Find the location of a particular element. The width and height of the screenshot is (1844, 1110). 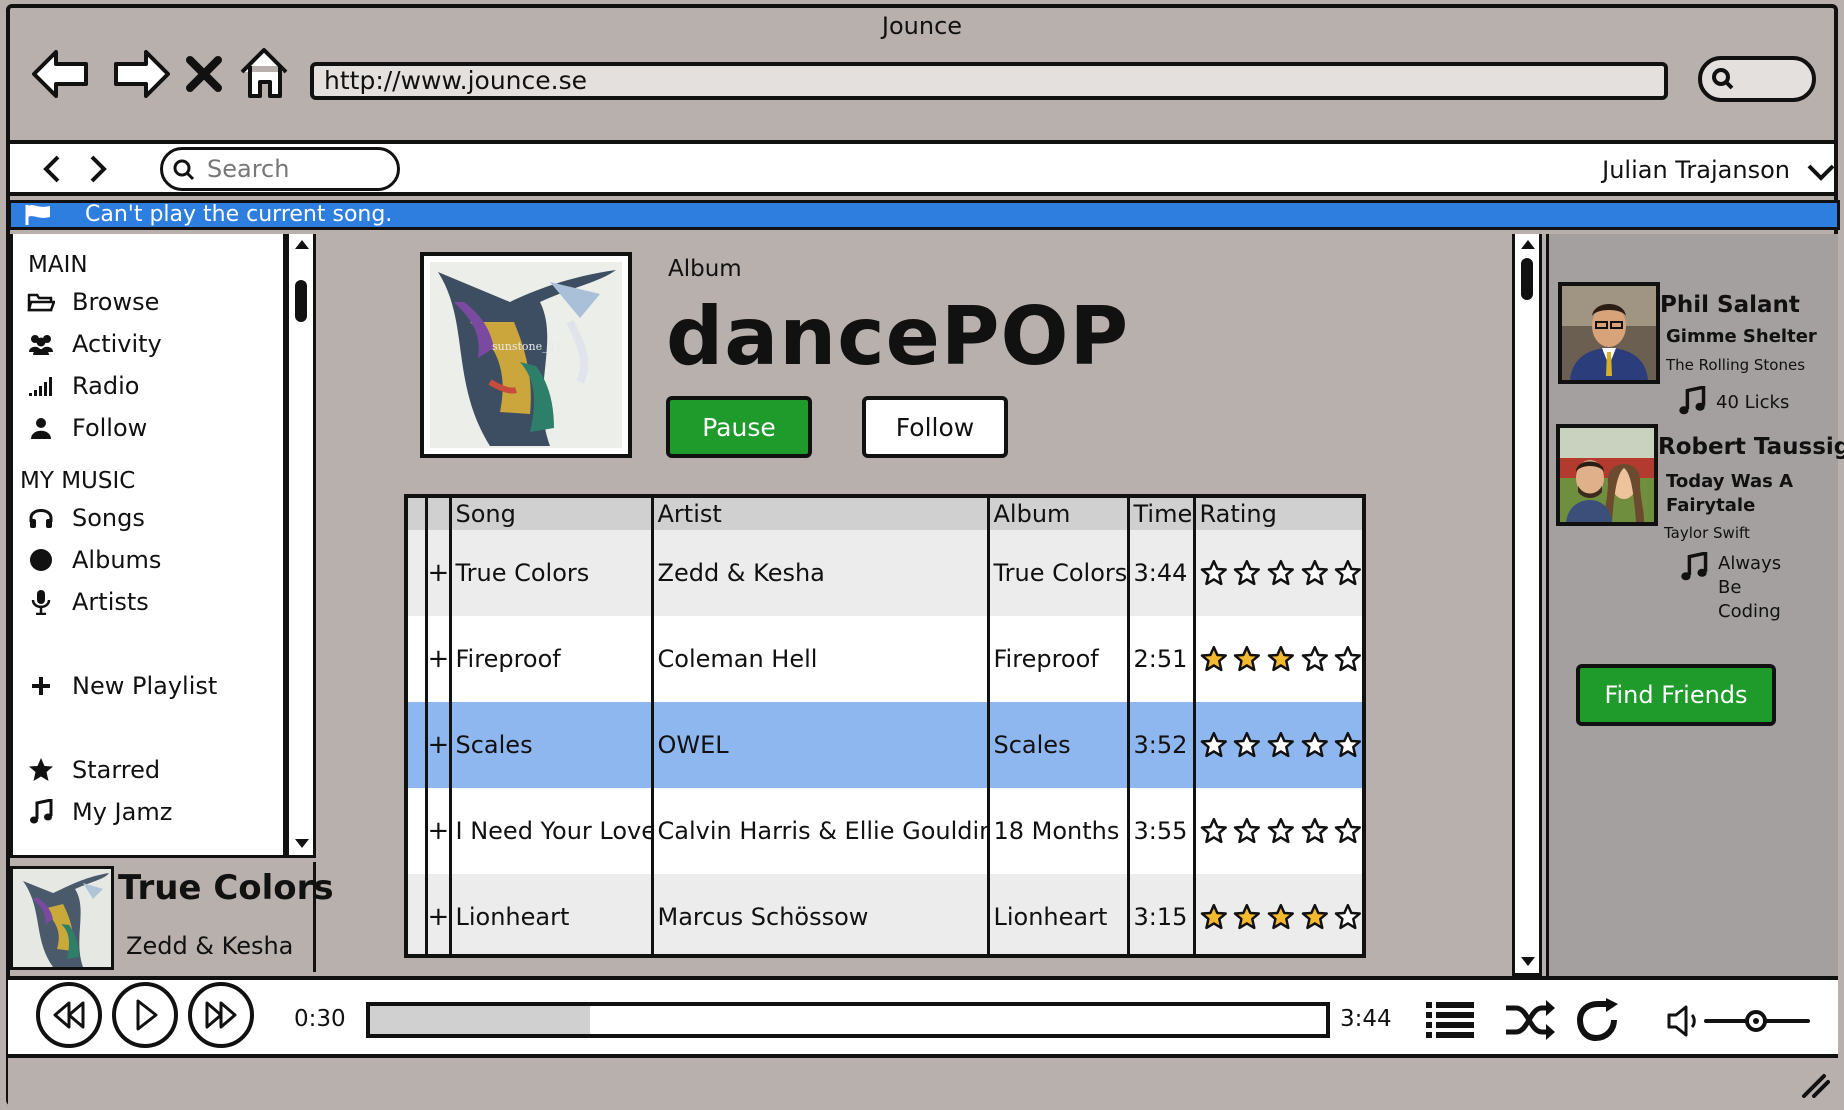

song-album: Fireproof is located at coordinates (1059, 659).